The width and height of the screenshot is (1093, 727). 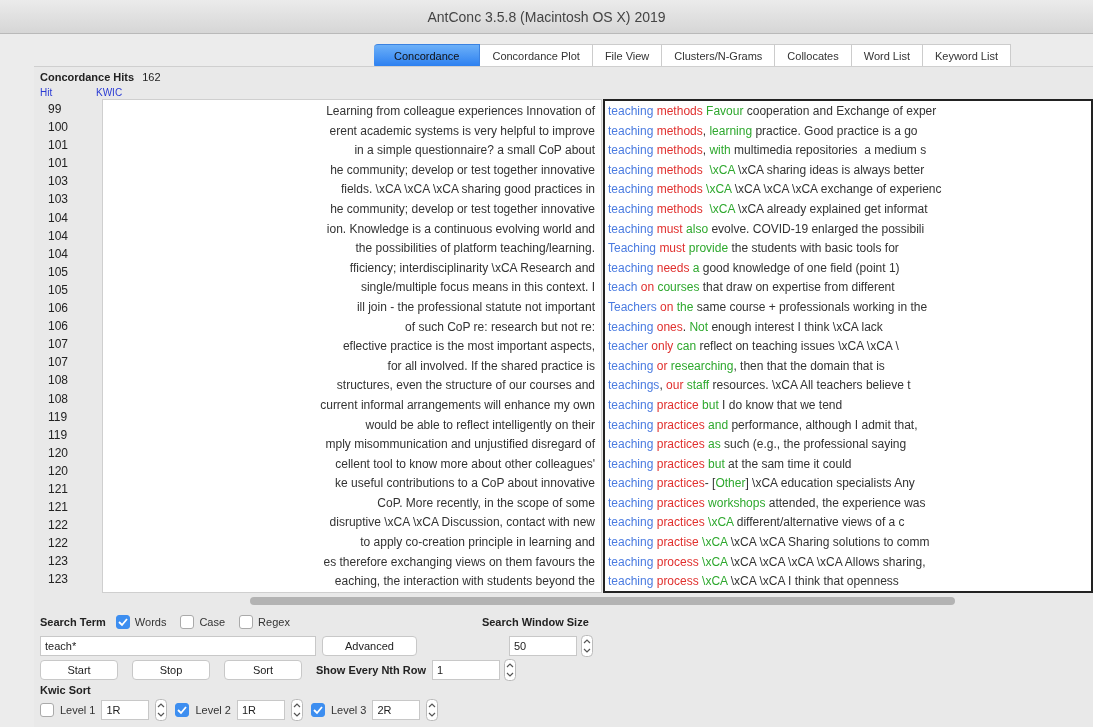 I want to click on hits-count: 162, so click(x=151, y=77).